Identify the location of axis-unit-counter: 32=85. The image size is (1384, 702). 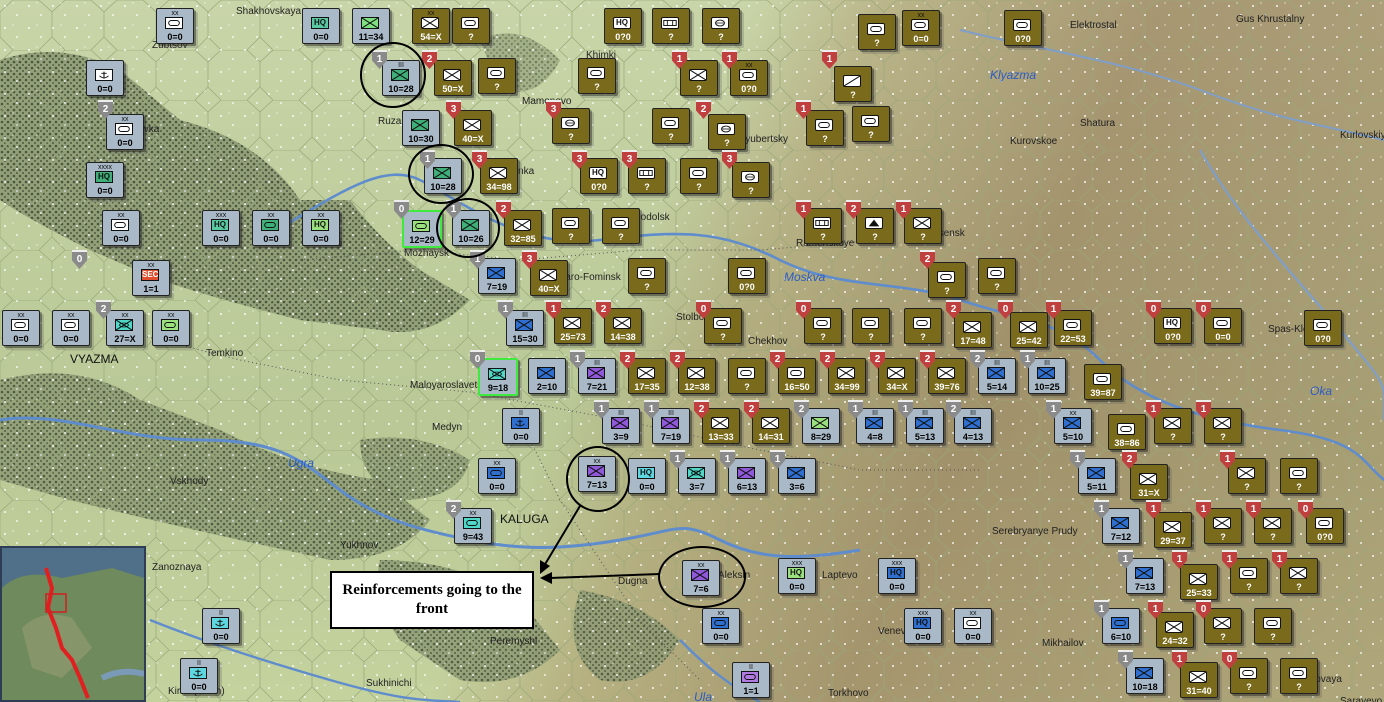
(523, 228).